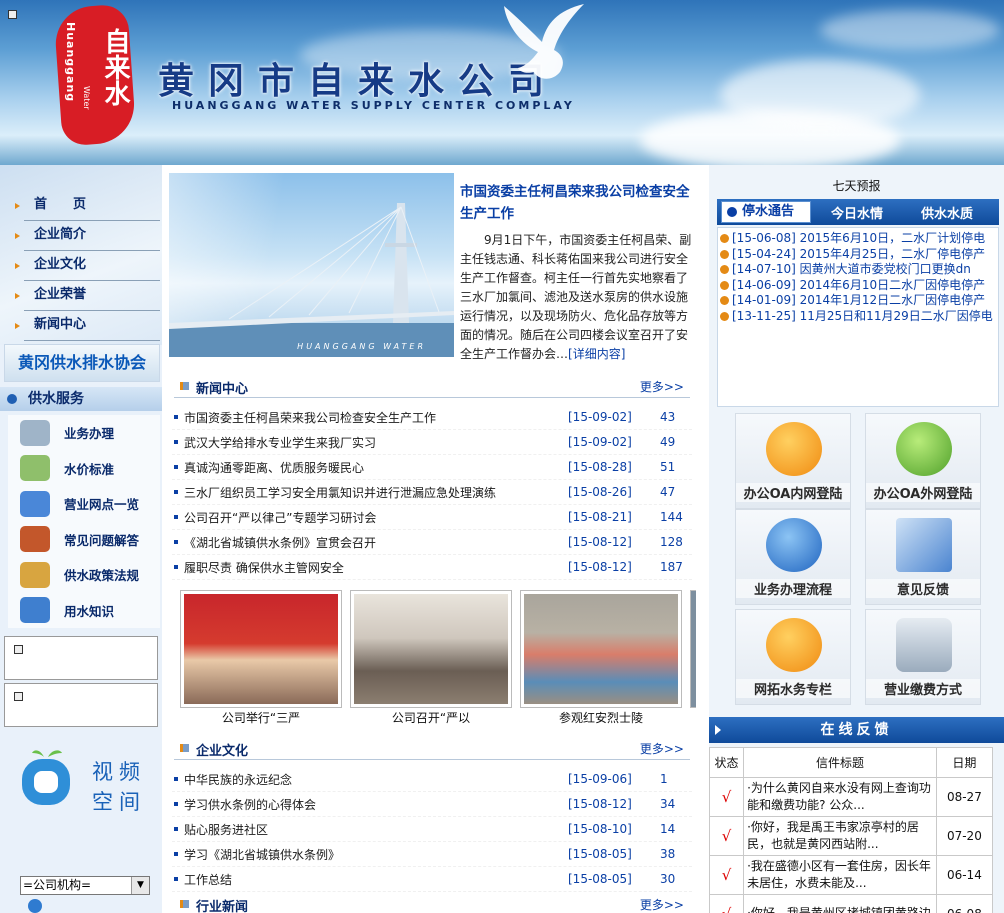  Describe the element at coordinates (87, 206) in the screenshot. I see `nav-item-home: 首 页` at that location.